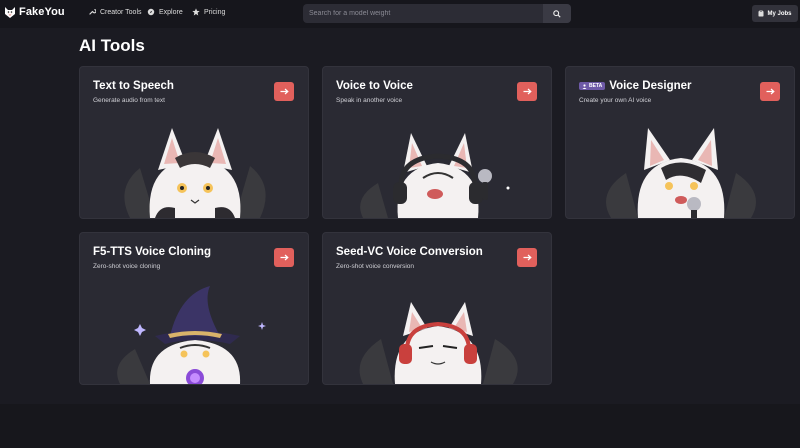  Describe the element at coordinates (171, 12) in the screenshot. I see `nav-label: Explore` at that location.